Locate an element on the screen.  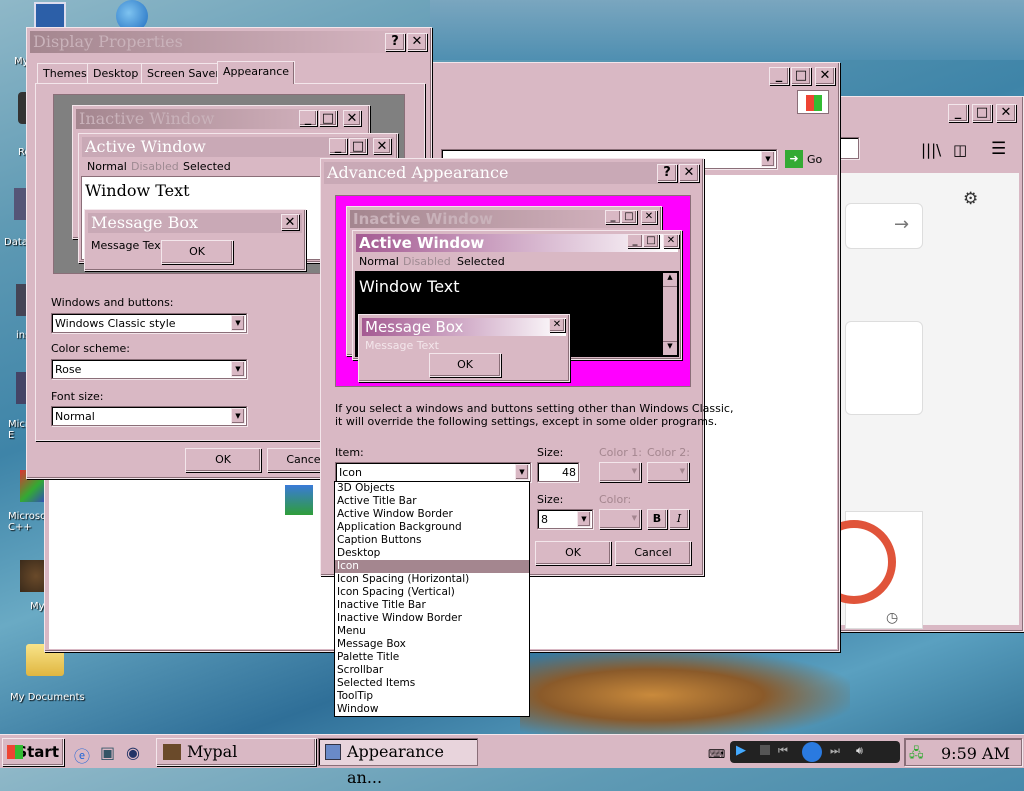
stop-icon is located at coordinates (765, 750).